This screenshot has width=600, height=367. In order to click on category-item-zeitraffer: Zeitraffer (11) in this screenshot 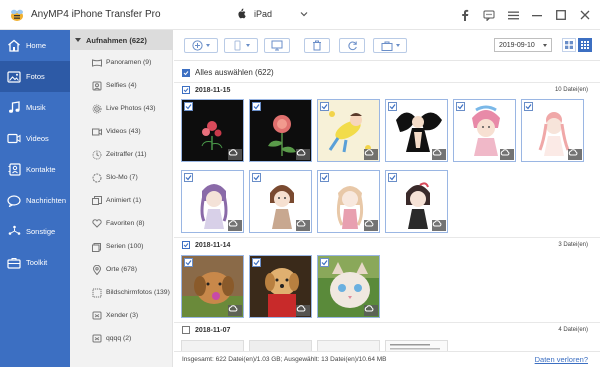, I will do `click(121, 154)`.